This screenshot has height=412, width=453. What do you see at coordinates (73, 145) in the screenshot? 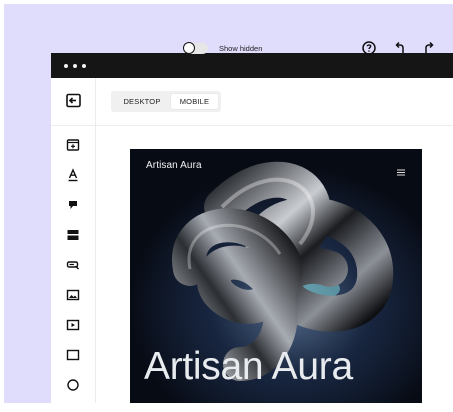
I see `section-add-icon` at bounding box center [73, 145].